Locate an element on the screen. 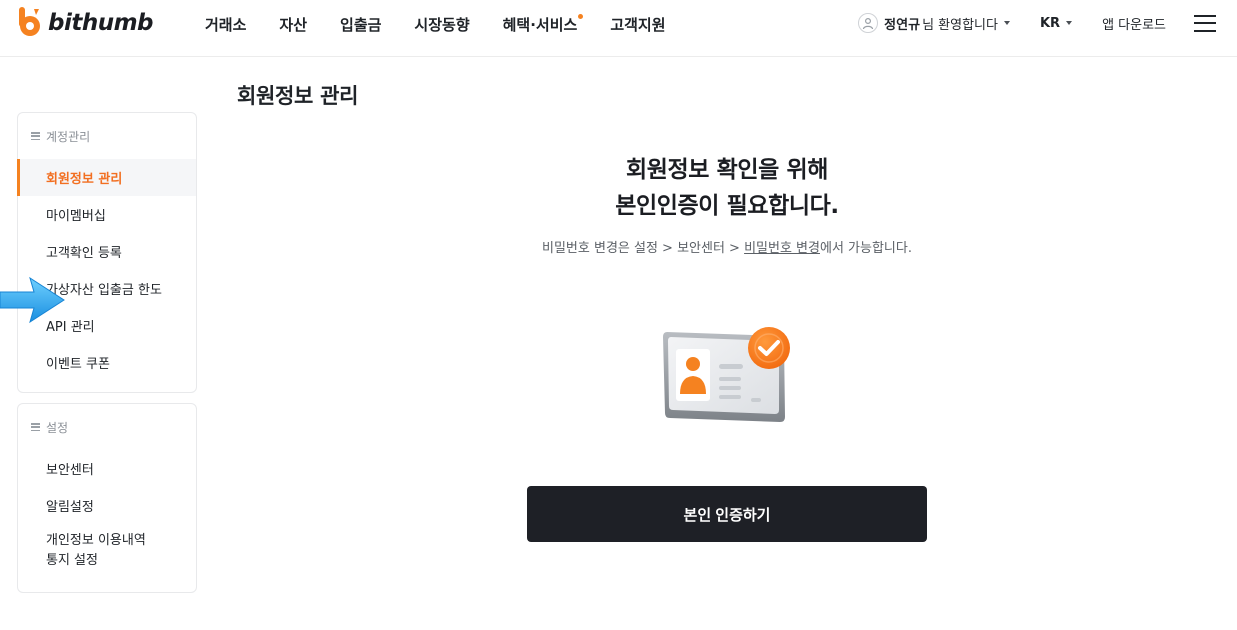 This screenshot has width=1237, height=630. sidebar-item-kyc: 고객확인 등록 is located at coordinates (107, 251).